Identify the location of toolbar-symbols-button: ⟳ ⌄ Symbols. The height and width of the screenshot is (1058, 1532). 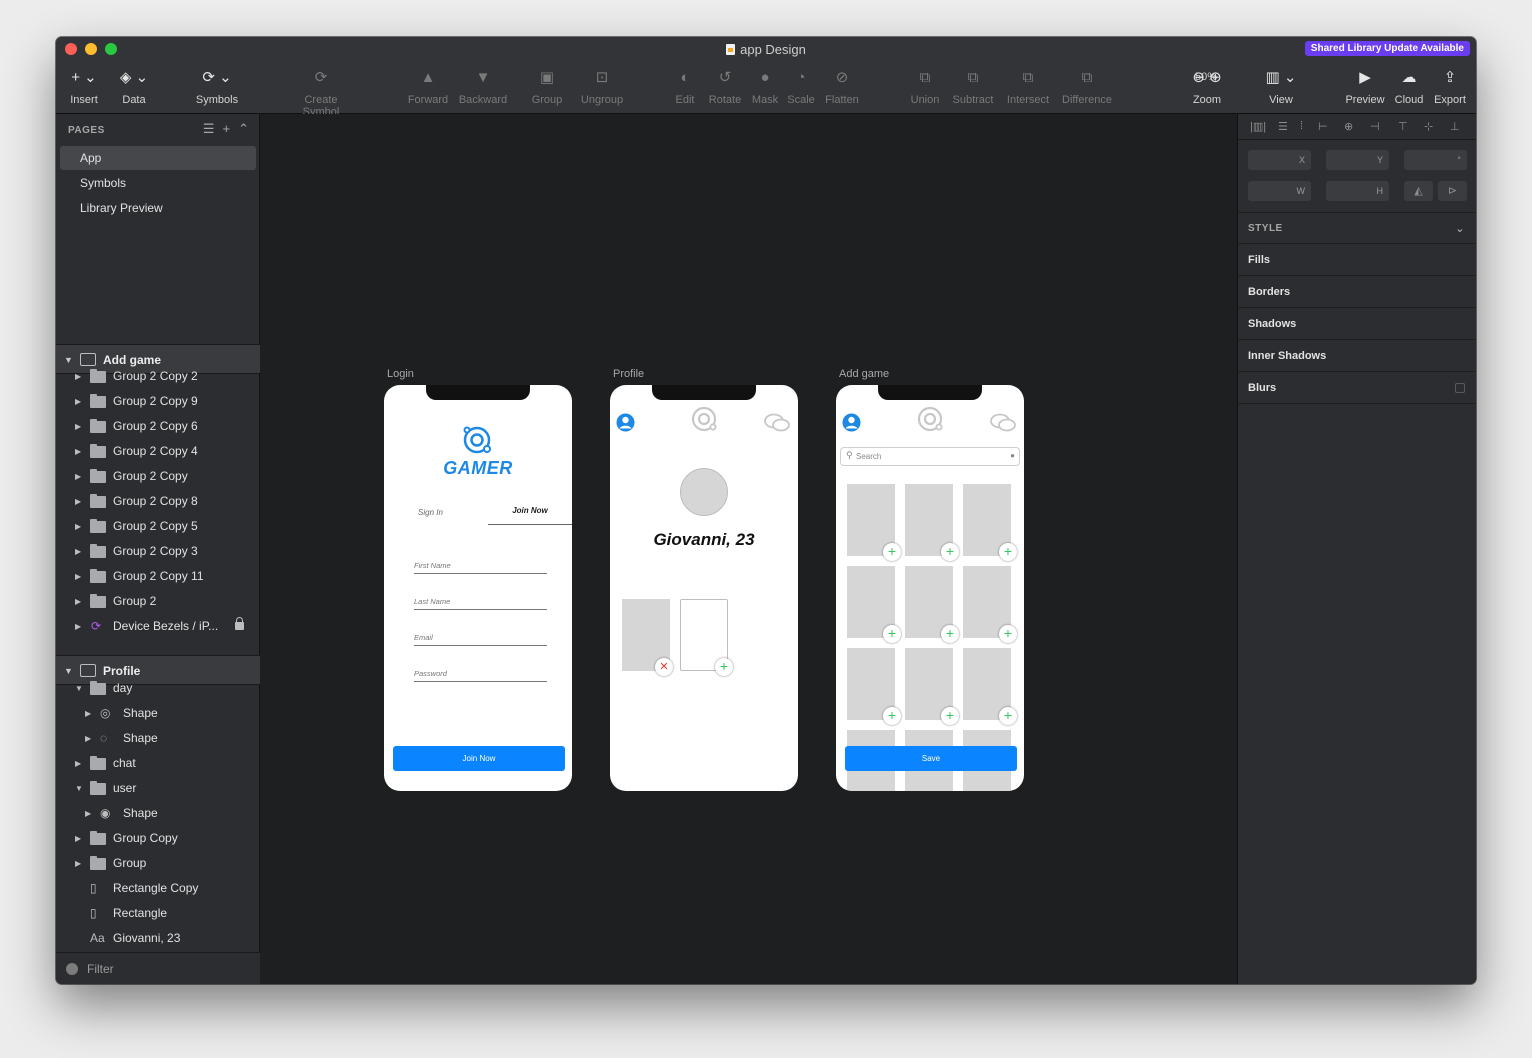
(217, 86).